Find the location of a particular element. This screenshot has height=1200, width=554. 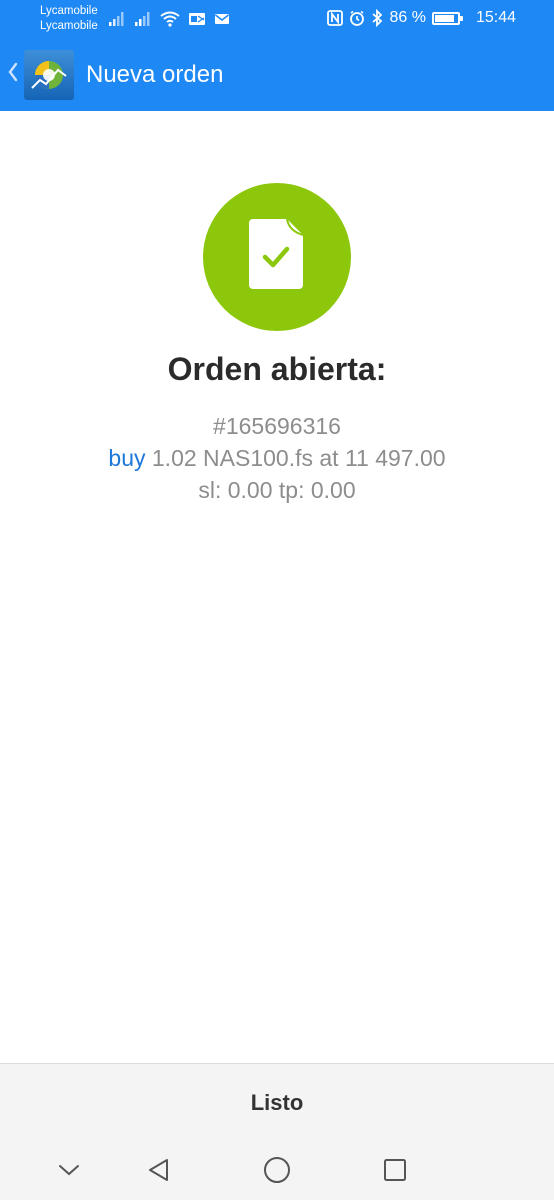

status-left-icons is located at coordinates (169, 19).